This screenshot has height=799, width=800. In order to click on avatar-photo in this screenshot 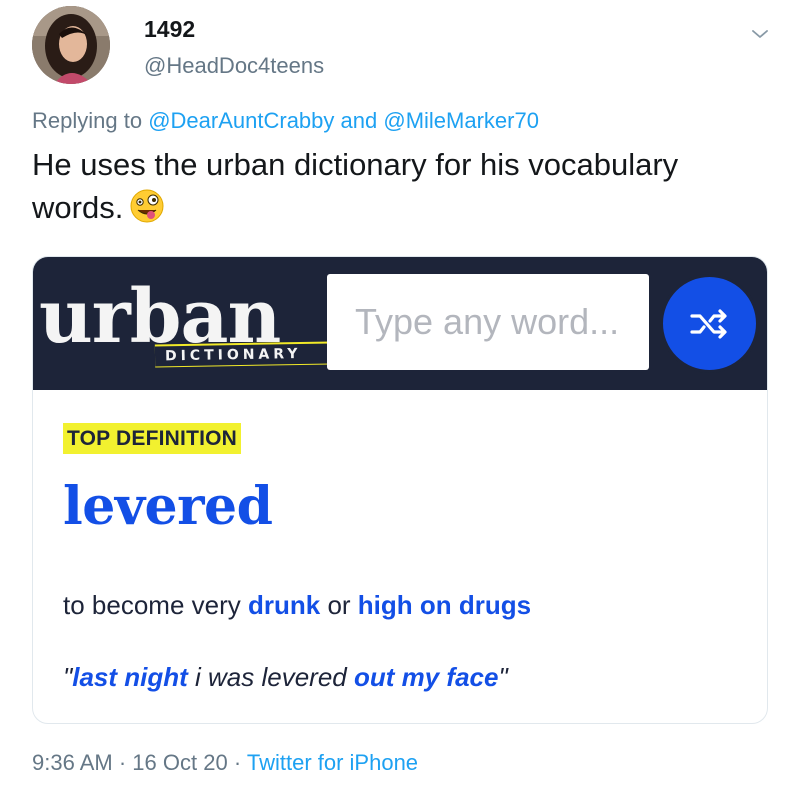, I will do `click(71, 45)`.